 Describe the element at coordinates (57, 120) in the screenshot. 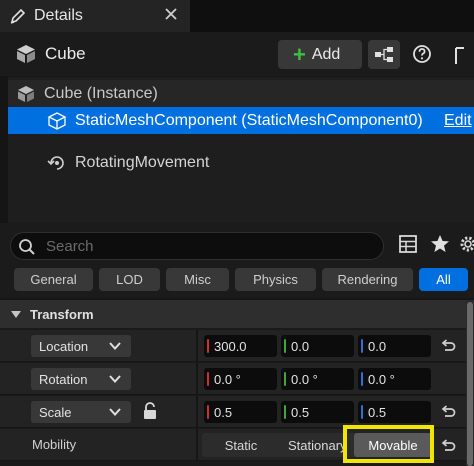

I see `static-mesh-icon` at that location.